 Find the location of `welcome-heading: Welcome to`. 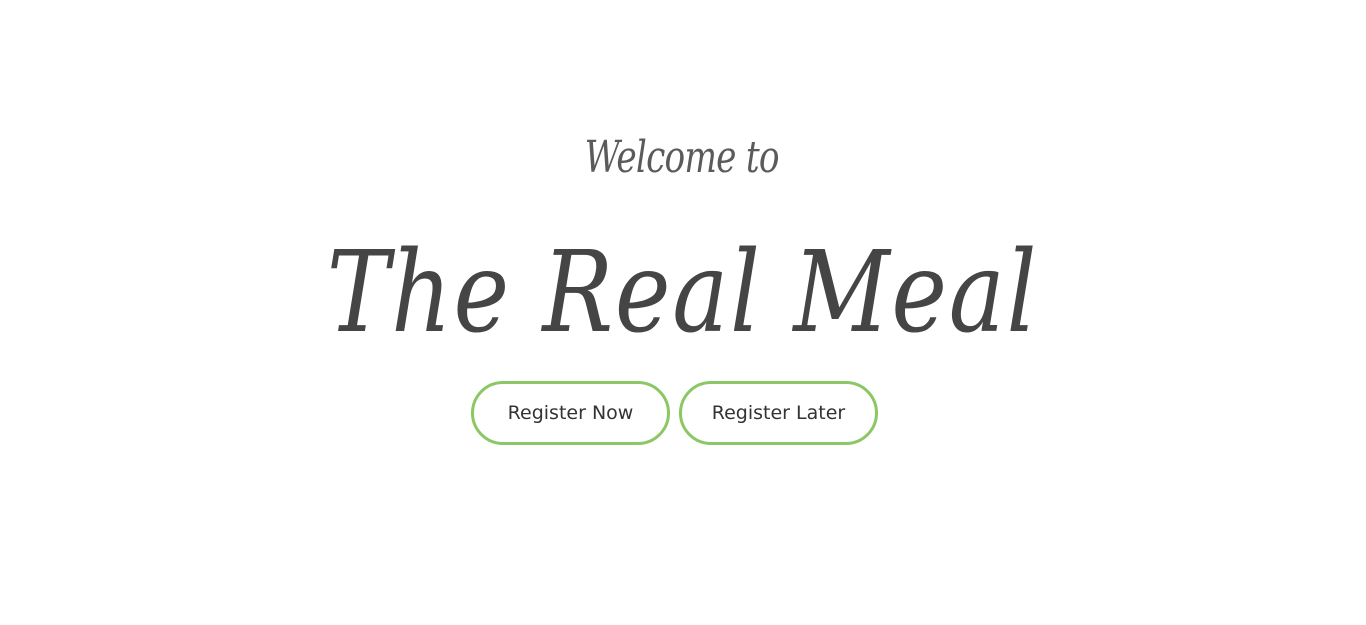

welcome-heading: Welcome to is located at coordinates (682, 157).